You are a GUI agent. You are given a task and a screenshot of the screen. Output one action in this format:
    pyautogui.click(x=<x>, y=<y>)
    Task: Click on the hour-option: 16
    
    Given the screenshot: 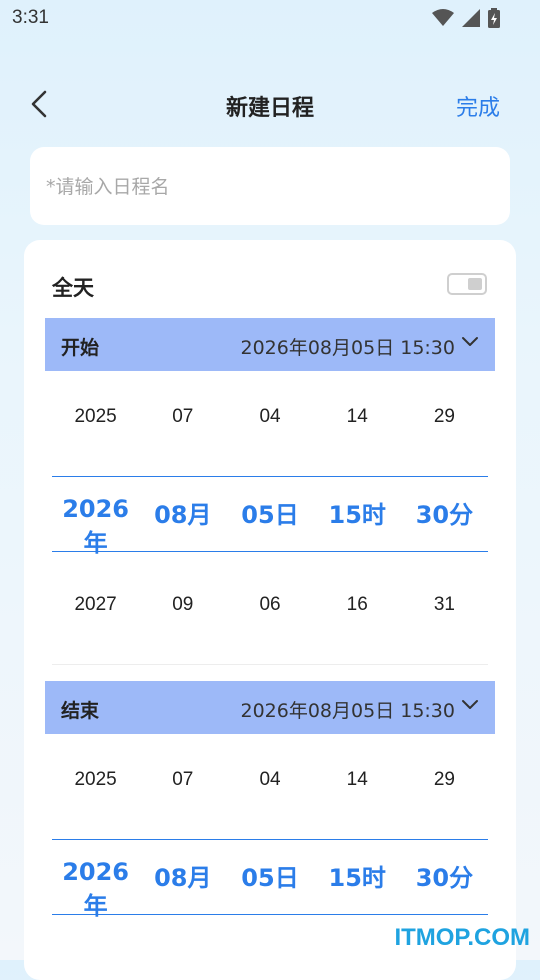 What is the action you would take?
    pyautogui.click(x=357, y=605)
    